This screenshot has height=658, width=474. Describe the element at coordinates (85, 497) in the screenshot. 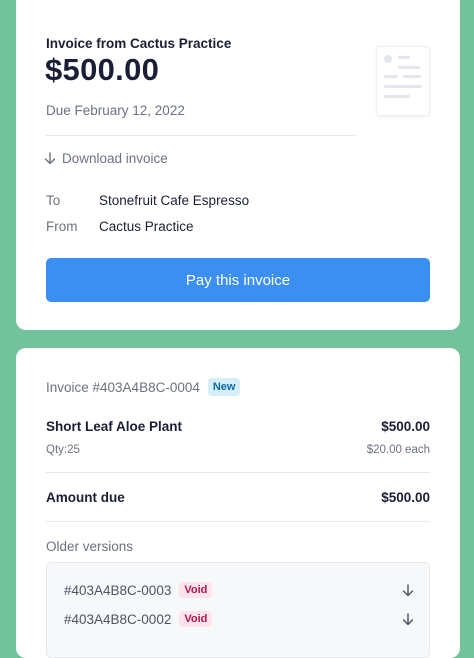

I see `amount-due-label: Amount due` at that location.